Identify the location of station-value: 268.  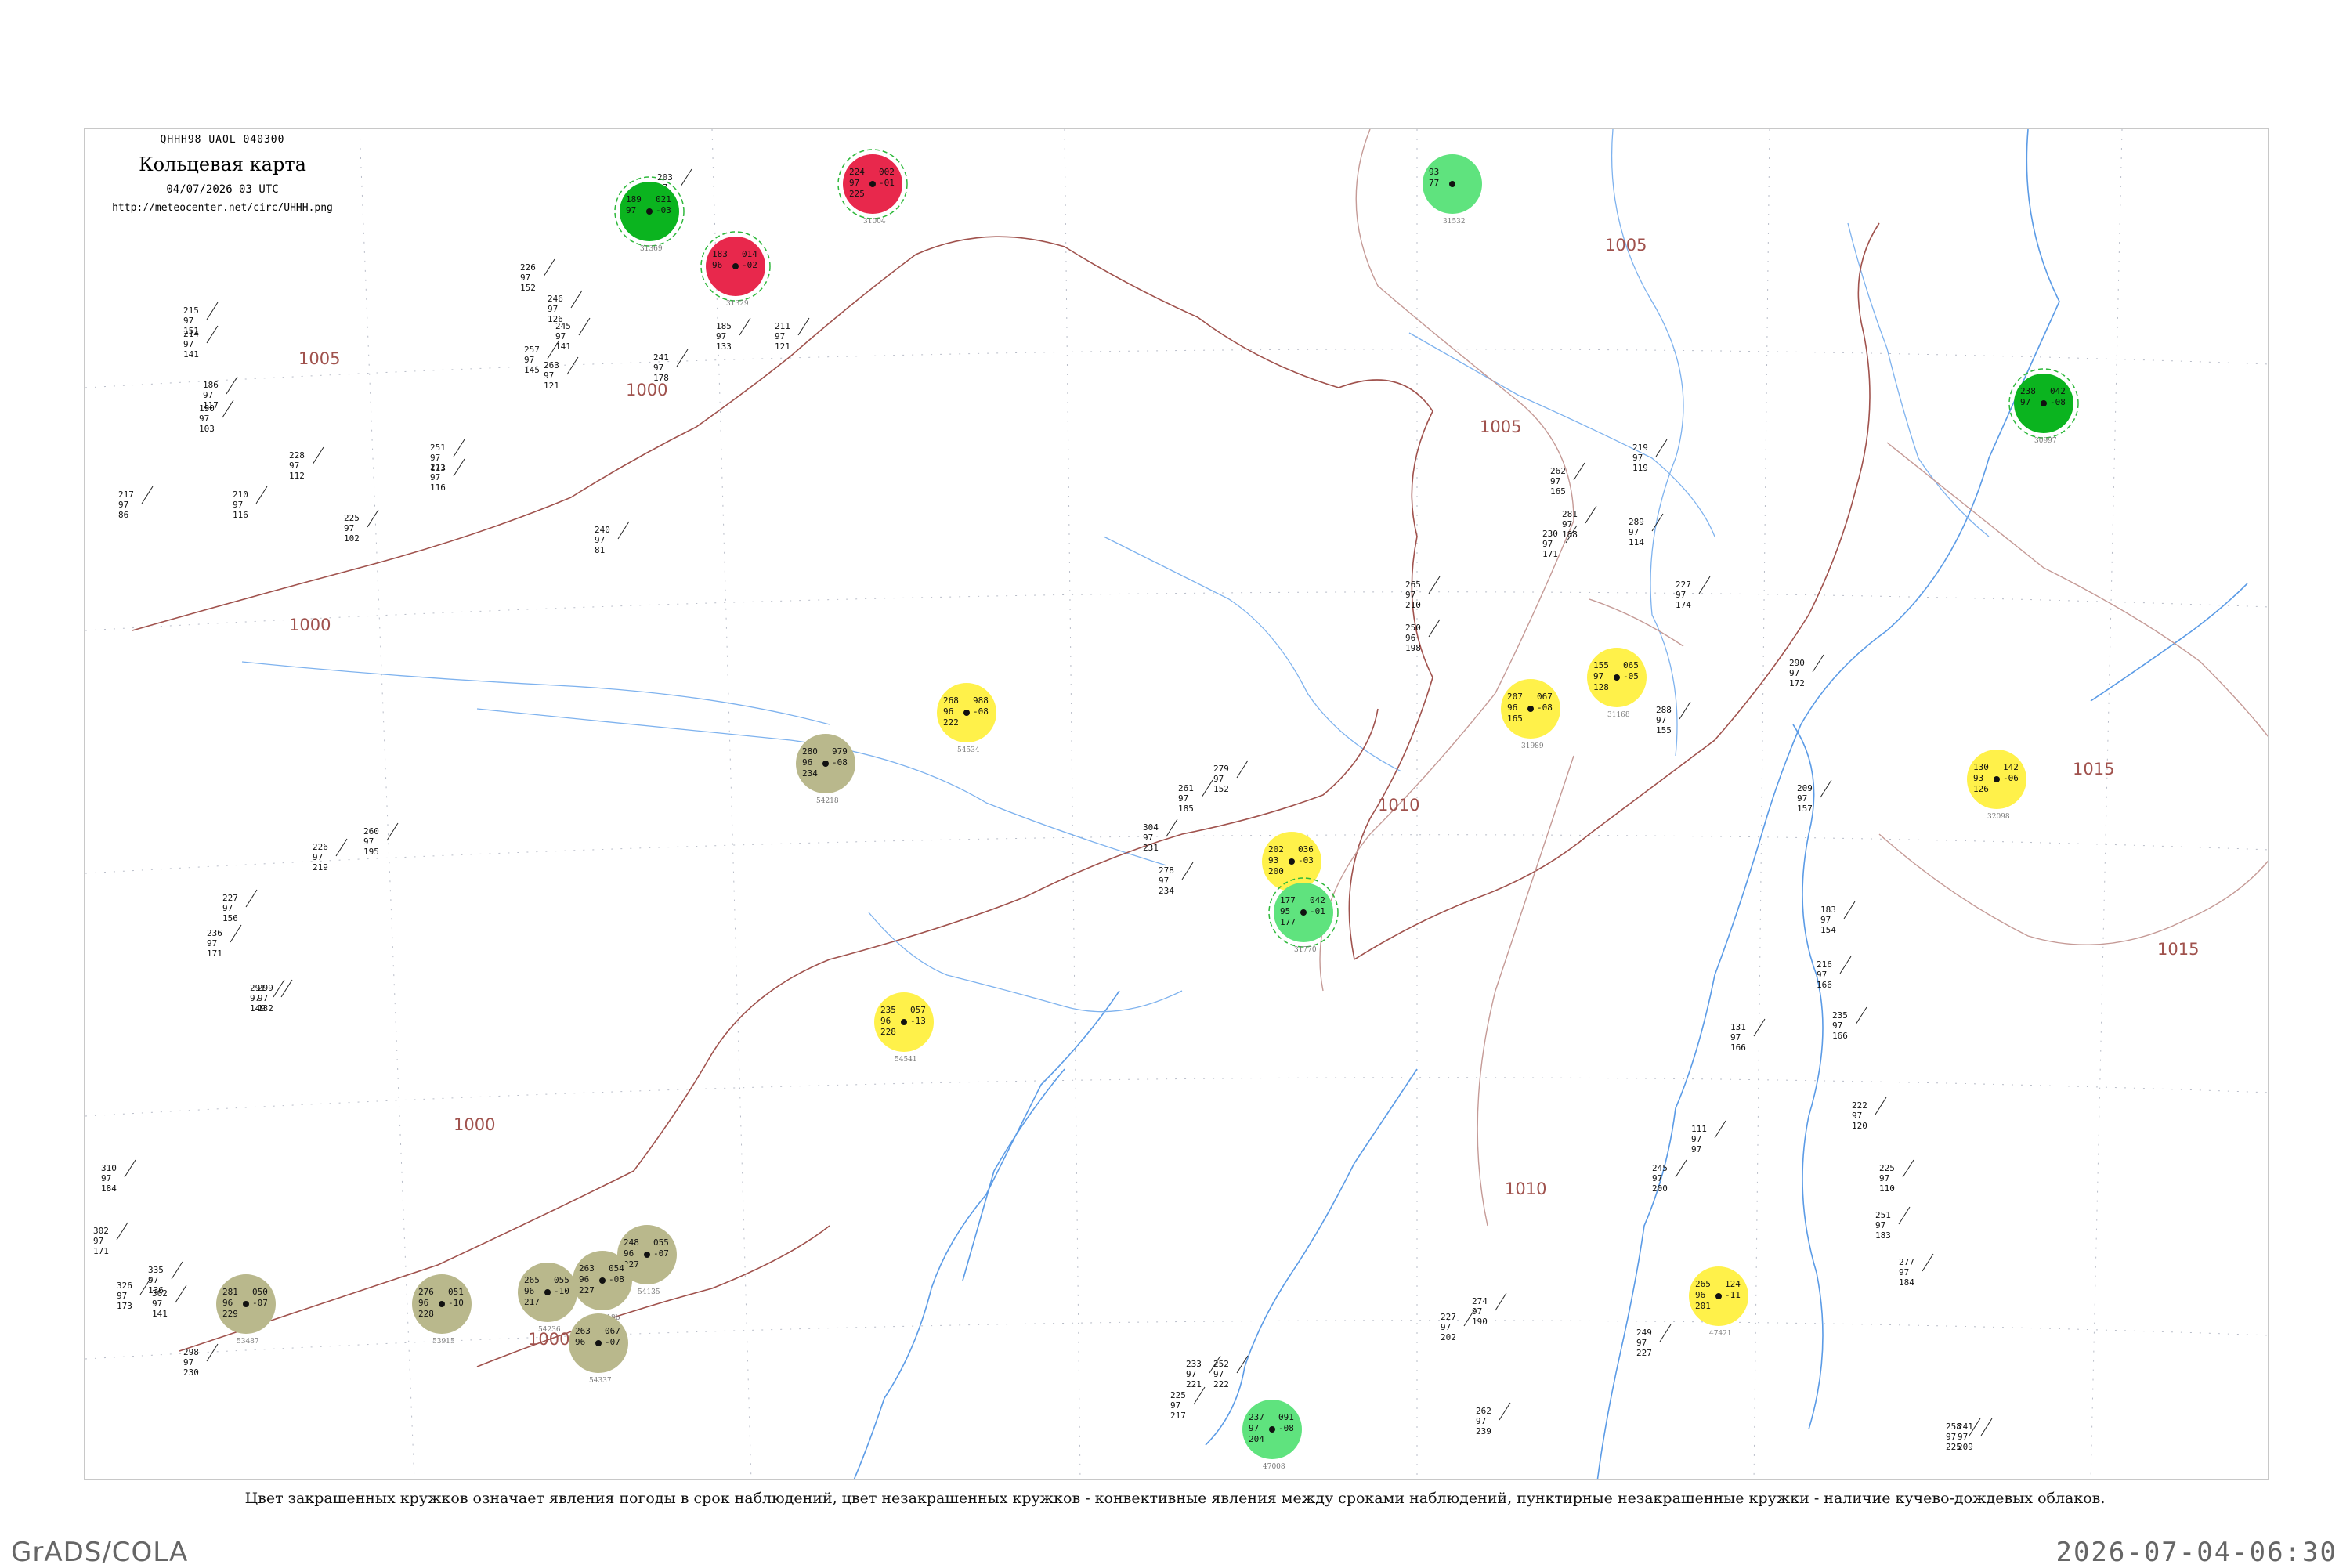
(951, 700).